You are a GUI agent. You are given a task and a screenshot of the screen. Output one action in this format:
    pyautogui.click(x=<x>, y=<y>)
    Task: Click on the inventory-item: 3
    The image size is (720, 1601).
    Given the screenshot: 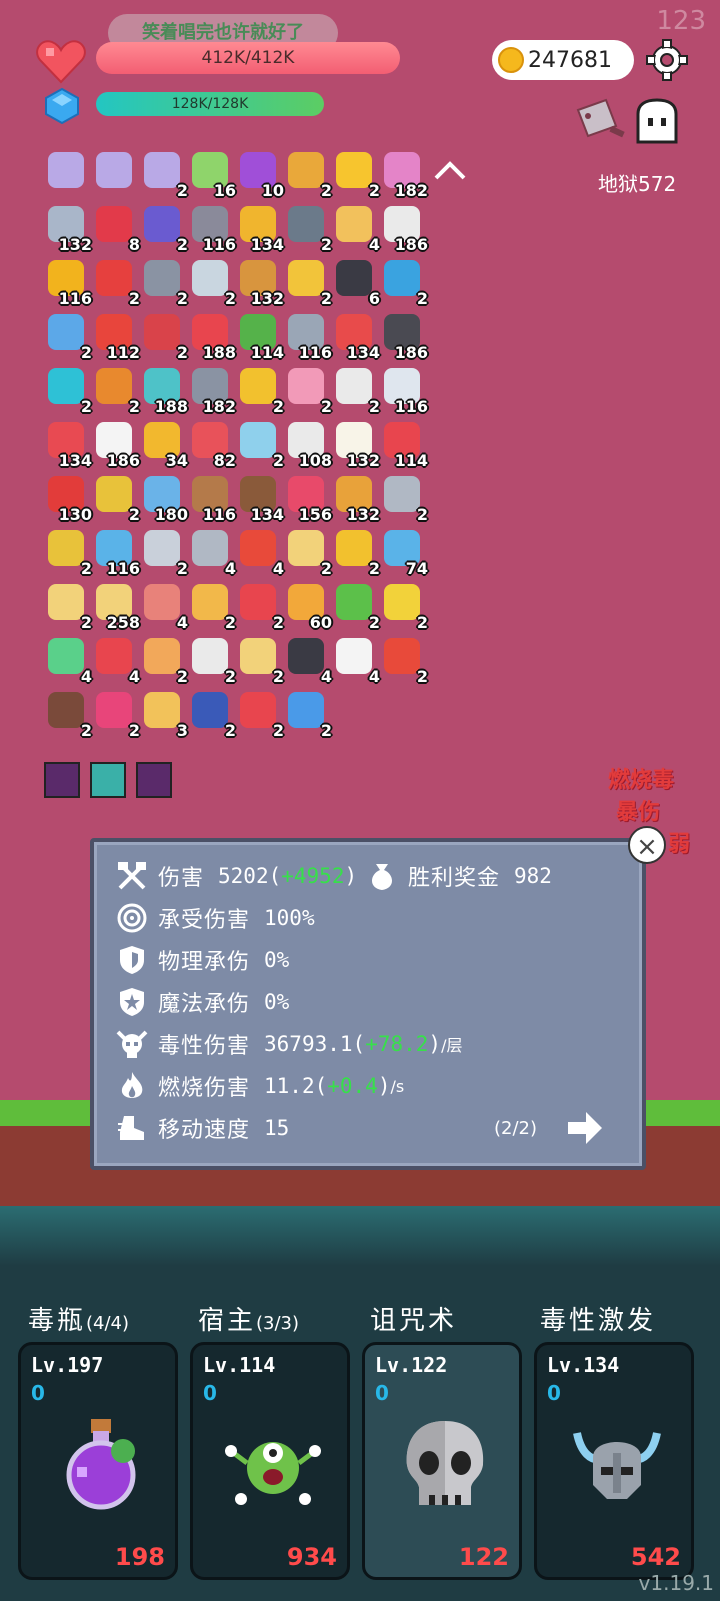 What is the action you would take?
    pyautogui.click(x=164, y=715)
    